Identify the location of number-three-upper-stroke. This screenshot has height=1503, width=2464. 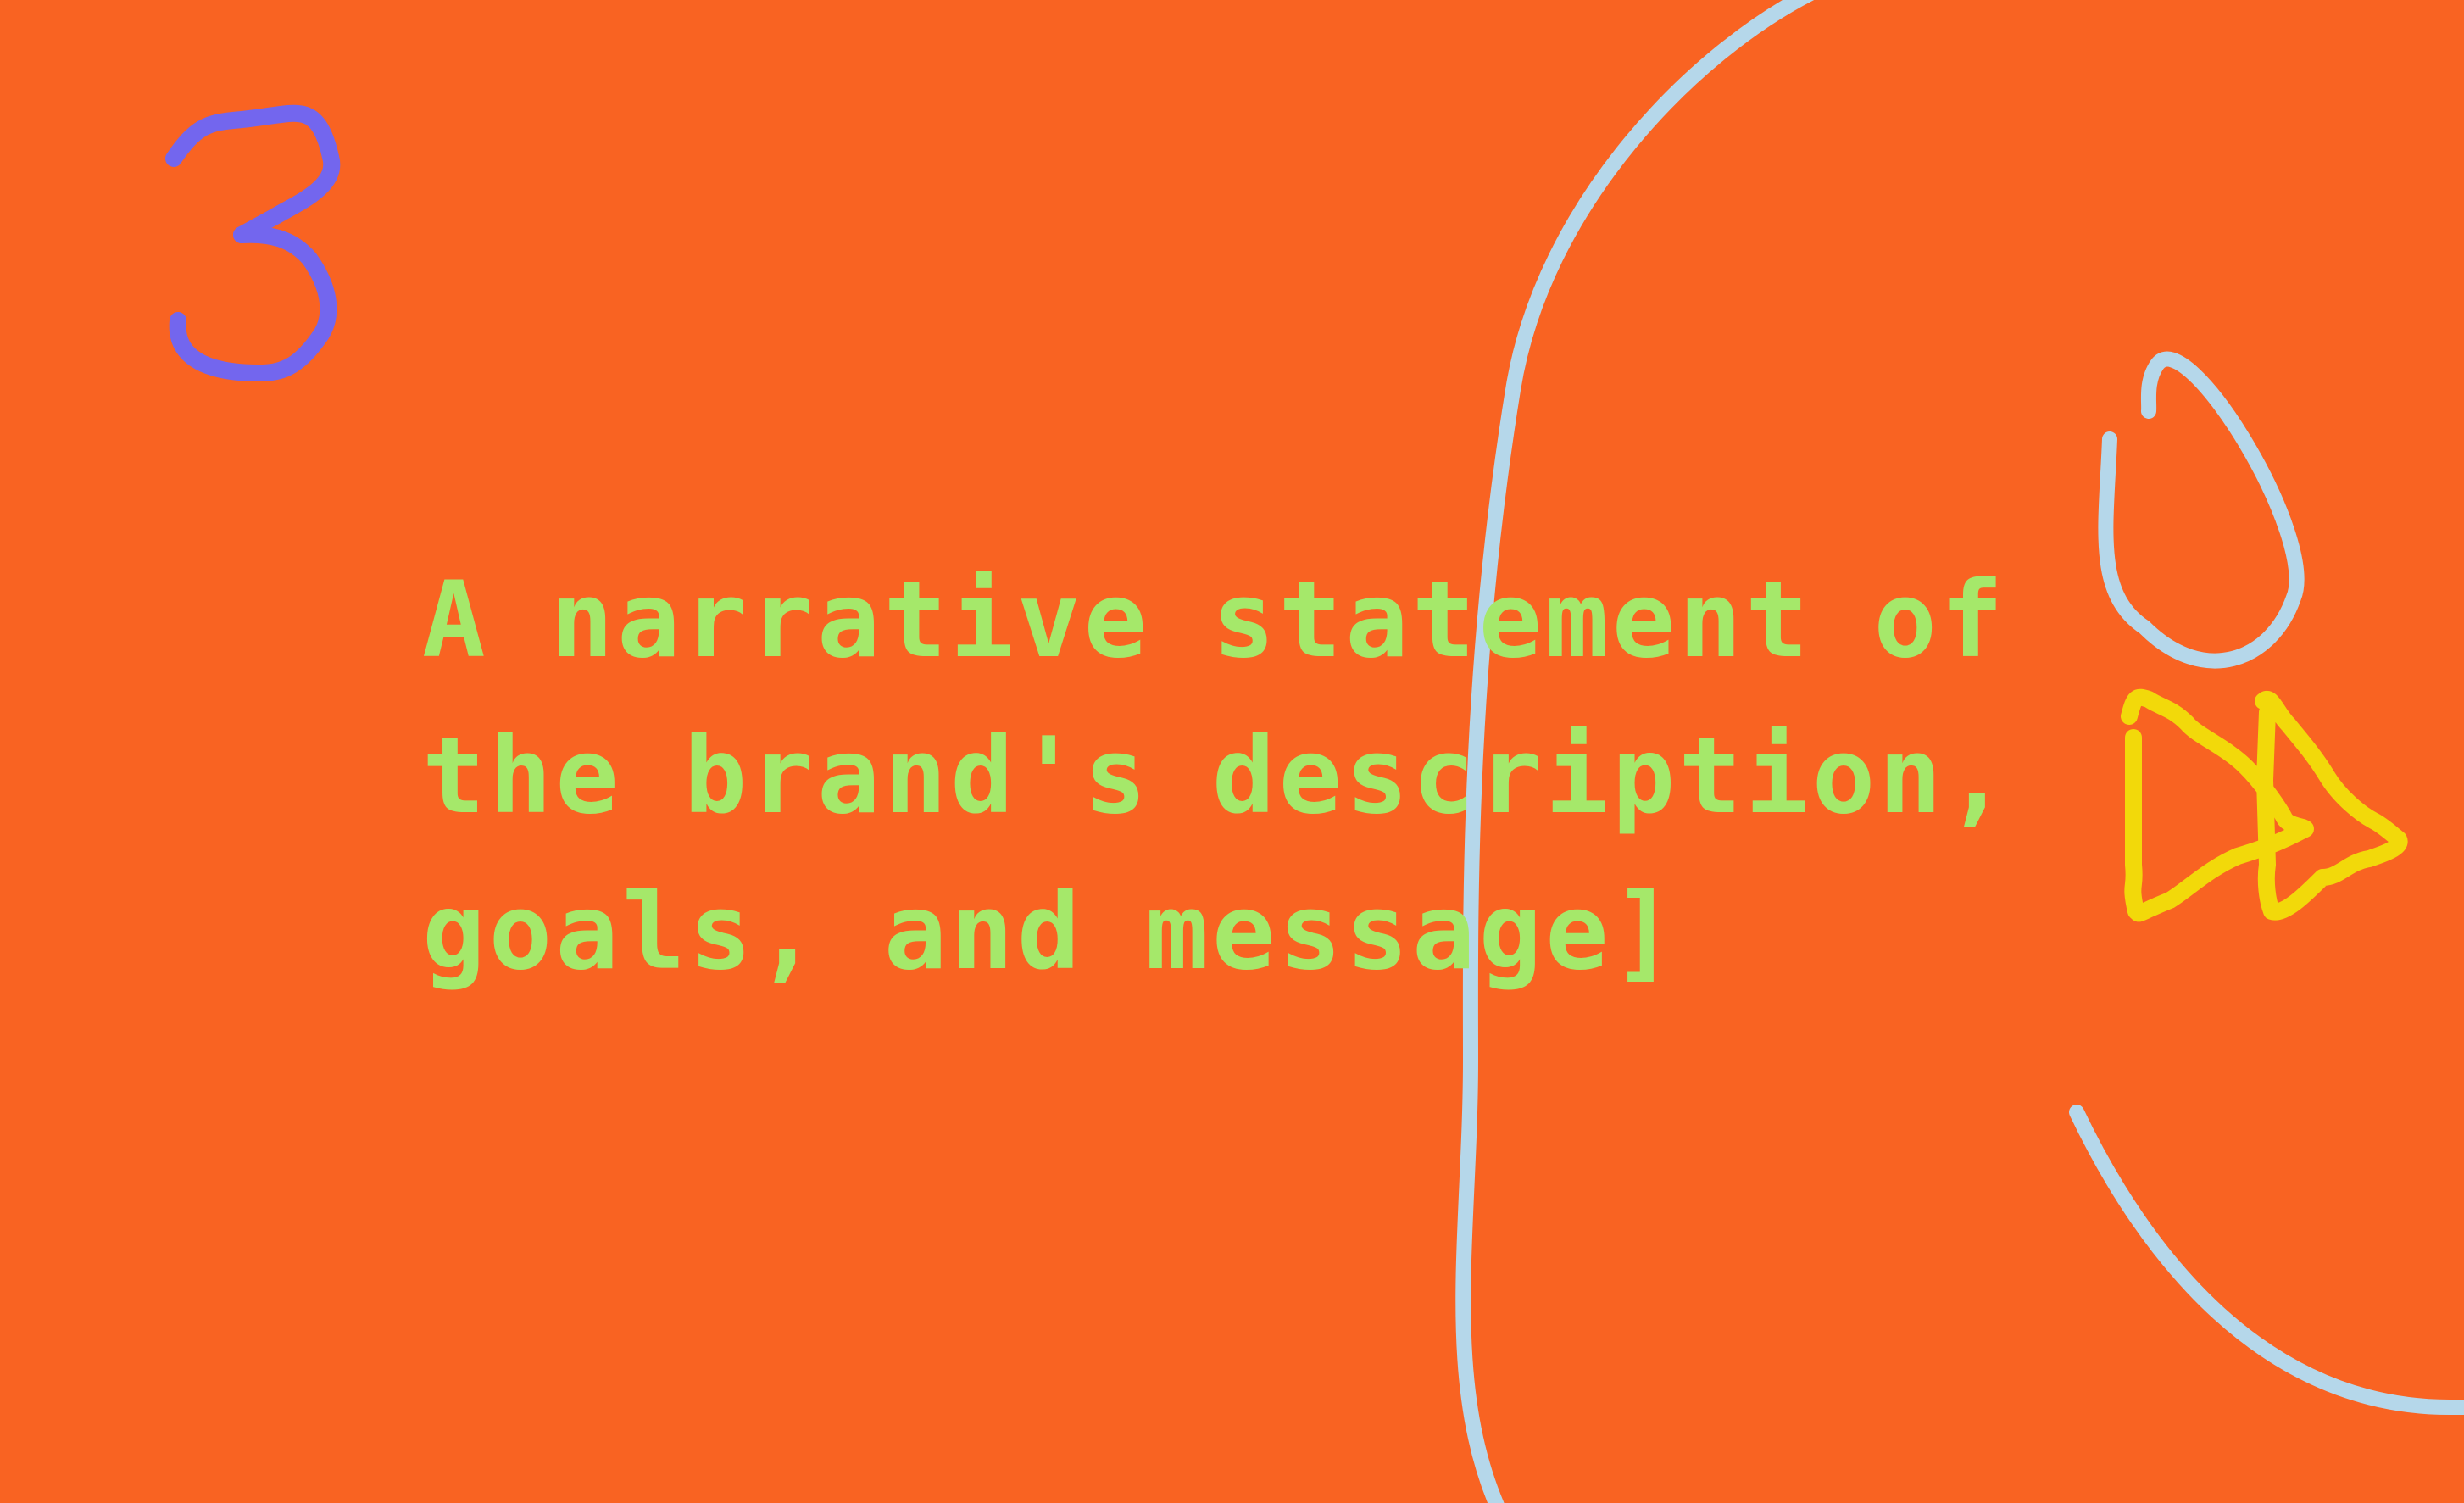
(253, 173).